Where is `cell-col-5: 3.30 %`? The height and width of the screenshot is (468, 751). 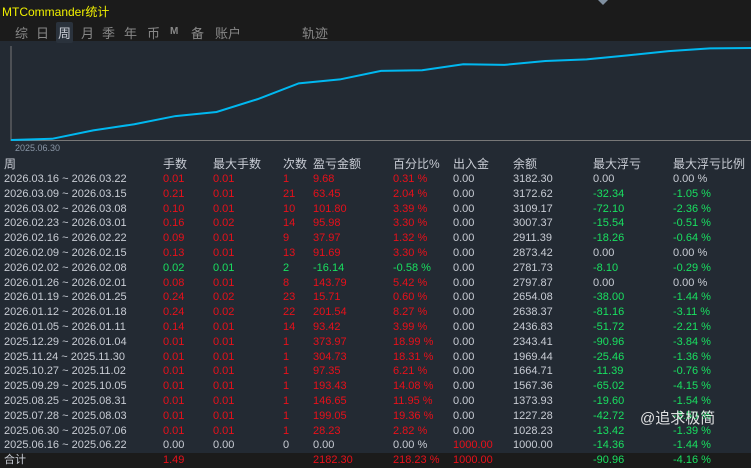
cell-col-5: 3.30 % is located at coordinates (410, 223).